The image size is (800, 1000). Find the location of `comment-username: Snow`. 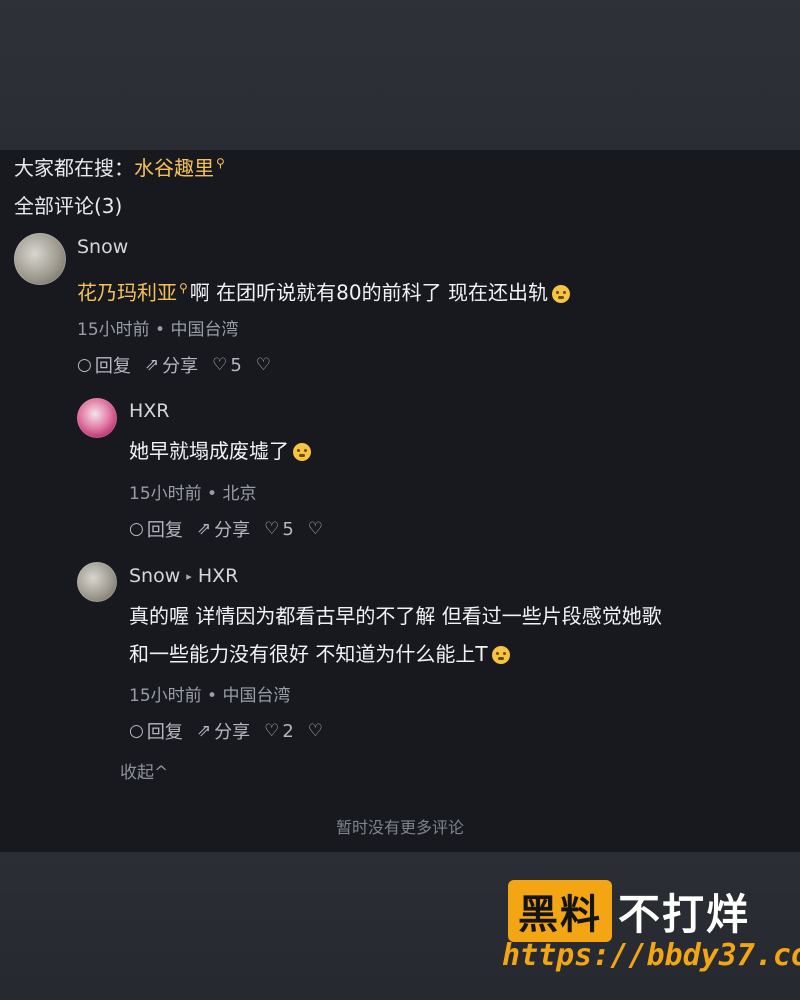

comment-username: Snow is located at coordinates (102, 247).